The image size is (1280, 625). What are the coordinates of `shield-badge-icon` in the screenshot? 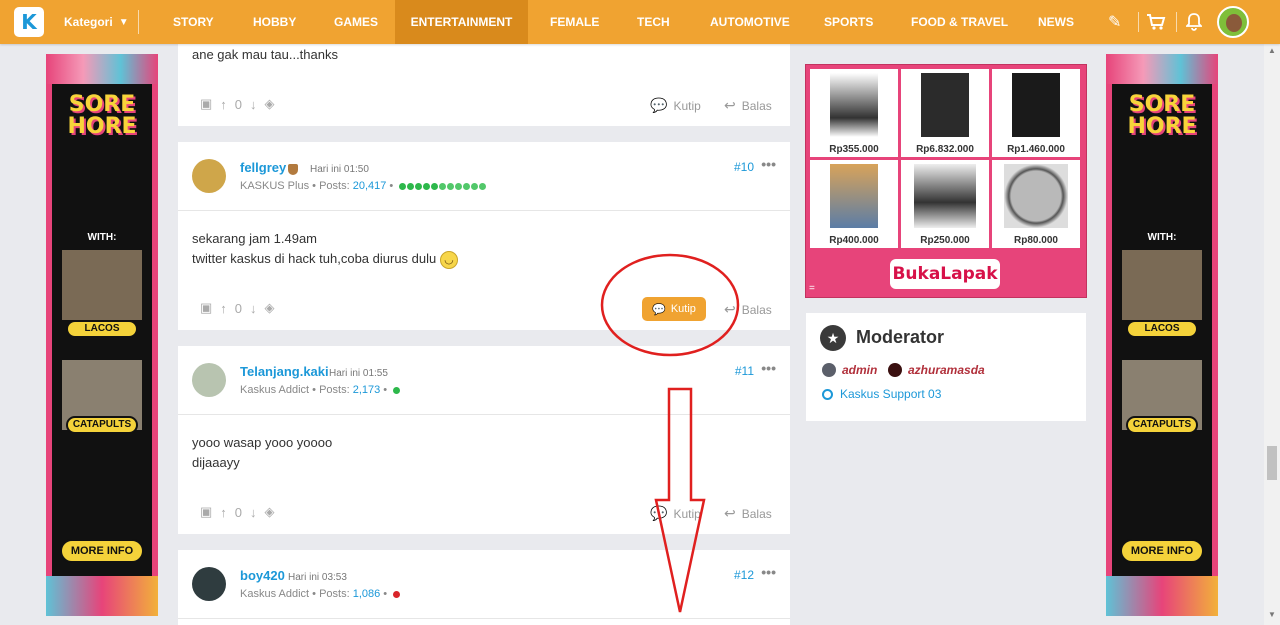 It's located at (293, 169).